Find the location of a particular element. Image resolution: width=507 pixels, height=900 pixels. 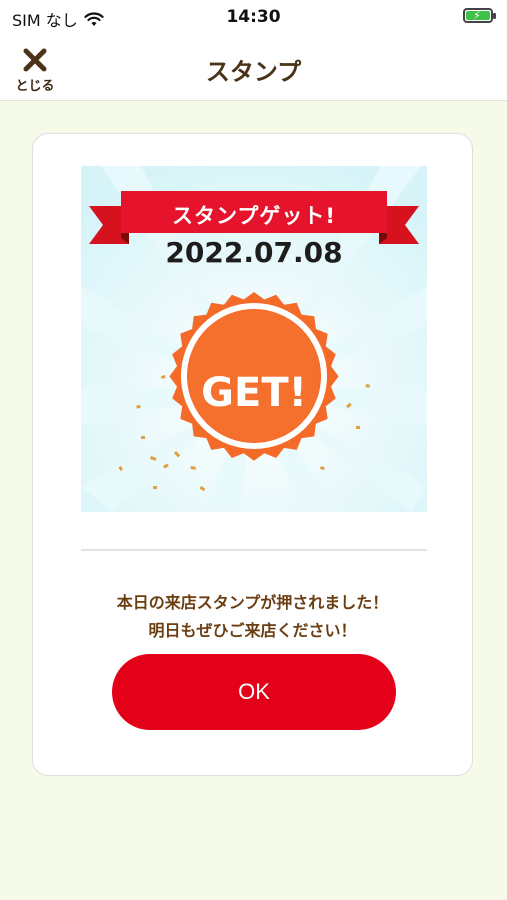

divider is located at coordinates (254, 550).